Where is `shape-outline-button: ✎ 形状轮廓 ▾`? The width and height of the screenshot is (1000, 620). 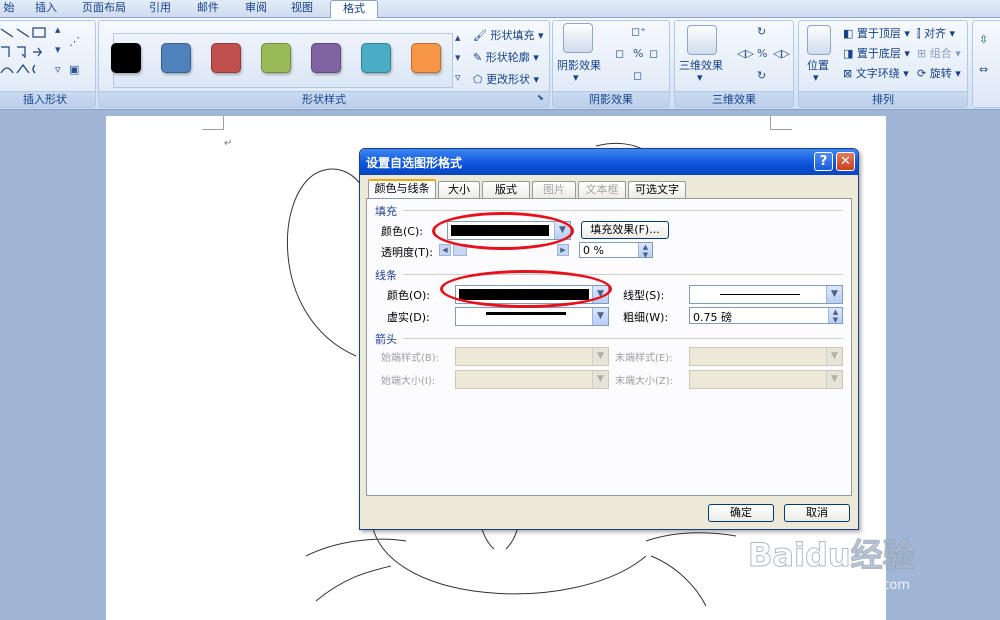
shape-outline-button: ✎ 形状轮廓 ▾ is located at coordinates (506, 57).